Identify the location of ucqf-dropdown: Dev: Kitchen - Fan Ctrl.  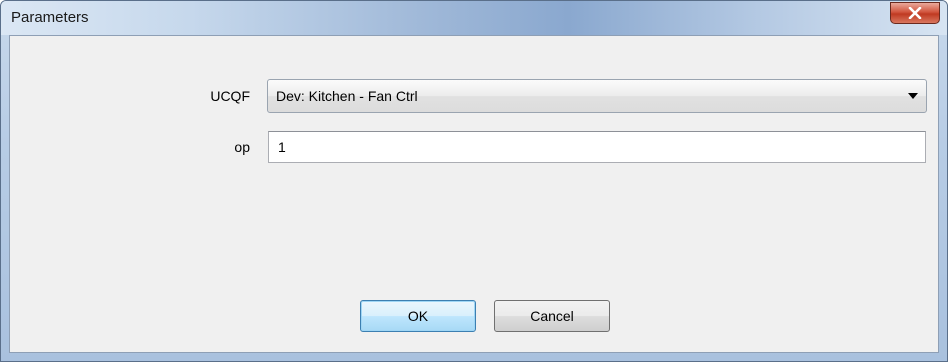
(597, 96).